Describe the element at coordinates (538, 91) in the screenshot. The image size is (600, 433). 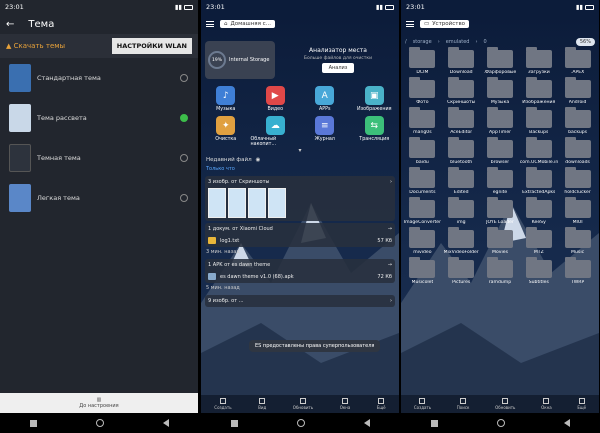
I see `folder-item: Изображения` at that location.